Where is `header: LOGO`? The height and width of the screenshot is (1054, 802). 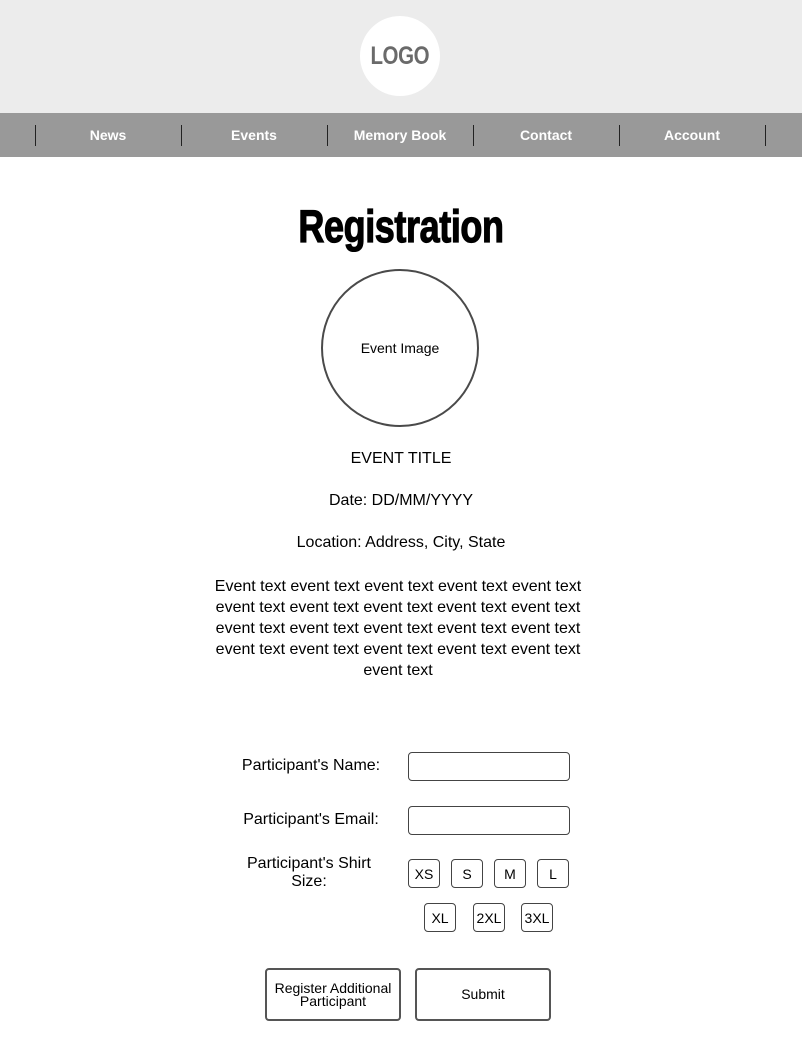
header: LOGO is located at coordinates (401, 56).